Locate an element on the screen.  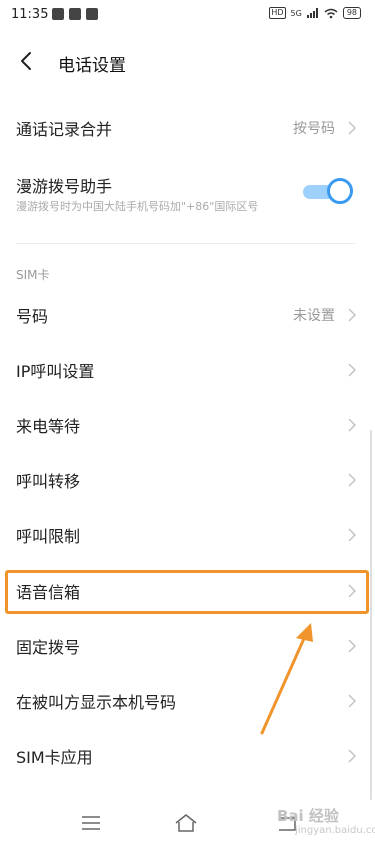
baidu-watermark: Bai 经验 jingyan.baidu.com is located at coordinates (323, 821).